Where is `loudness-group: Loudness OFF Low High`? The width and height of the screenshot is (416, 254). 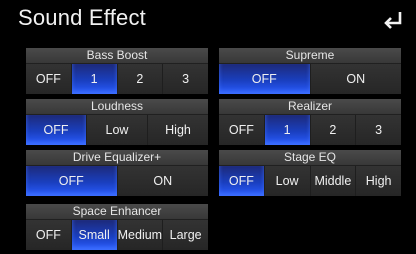 loudness-group: Loudness OFF Low High is located at coordinates (117, 122).